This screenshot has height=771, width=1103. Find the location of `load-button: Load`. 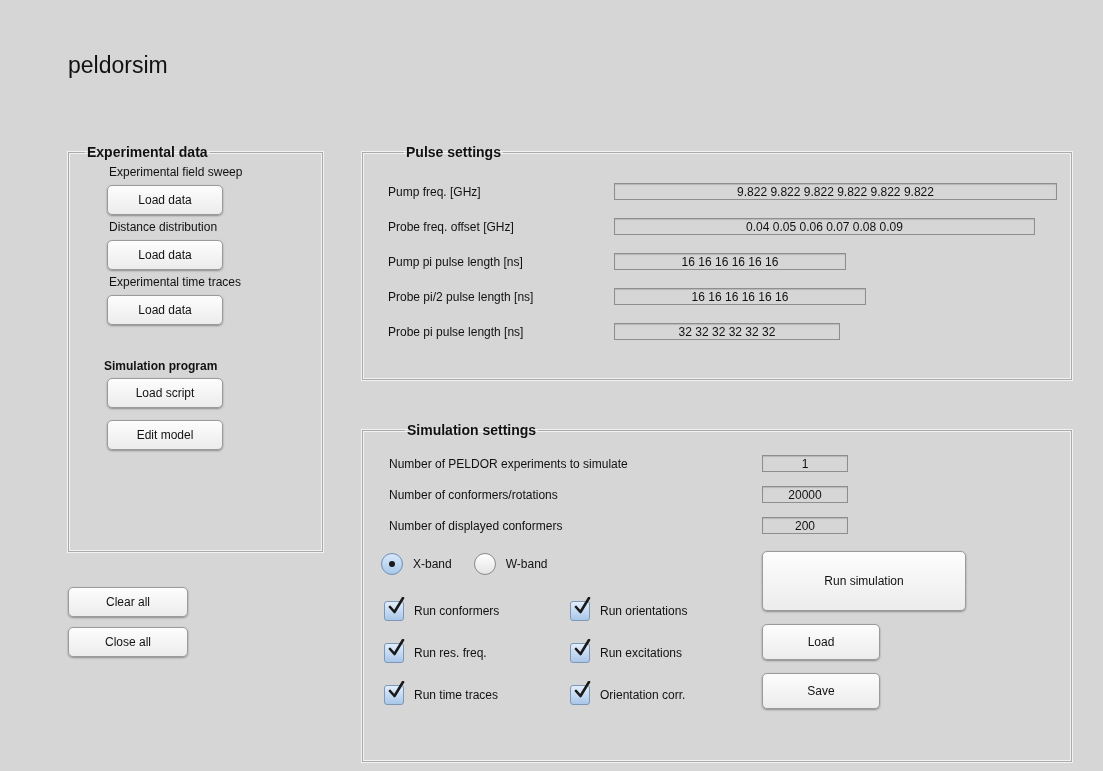

load-button: Load is located at coordinates (821, 642).